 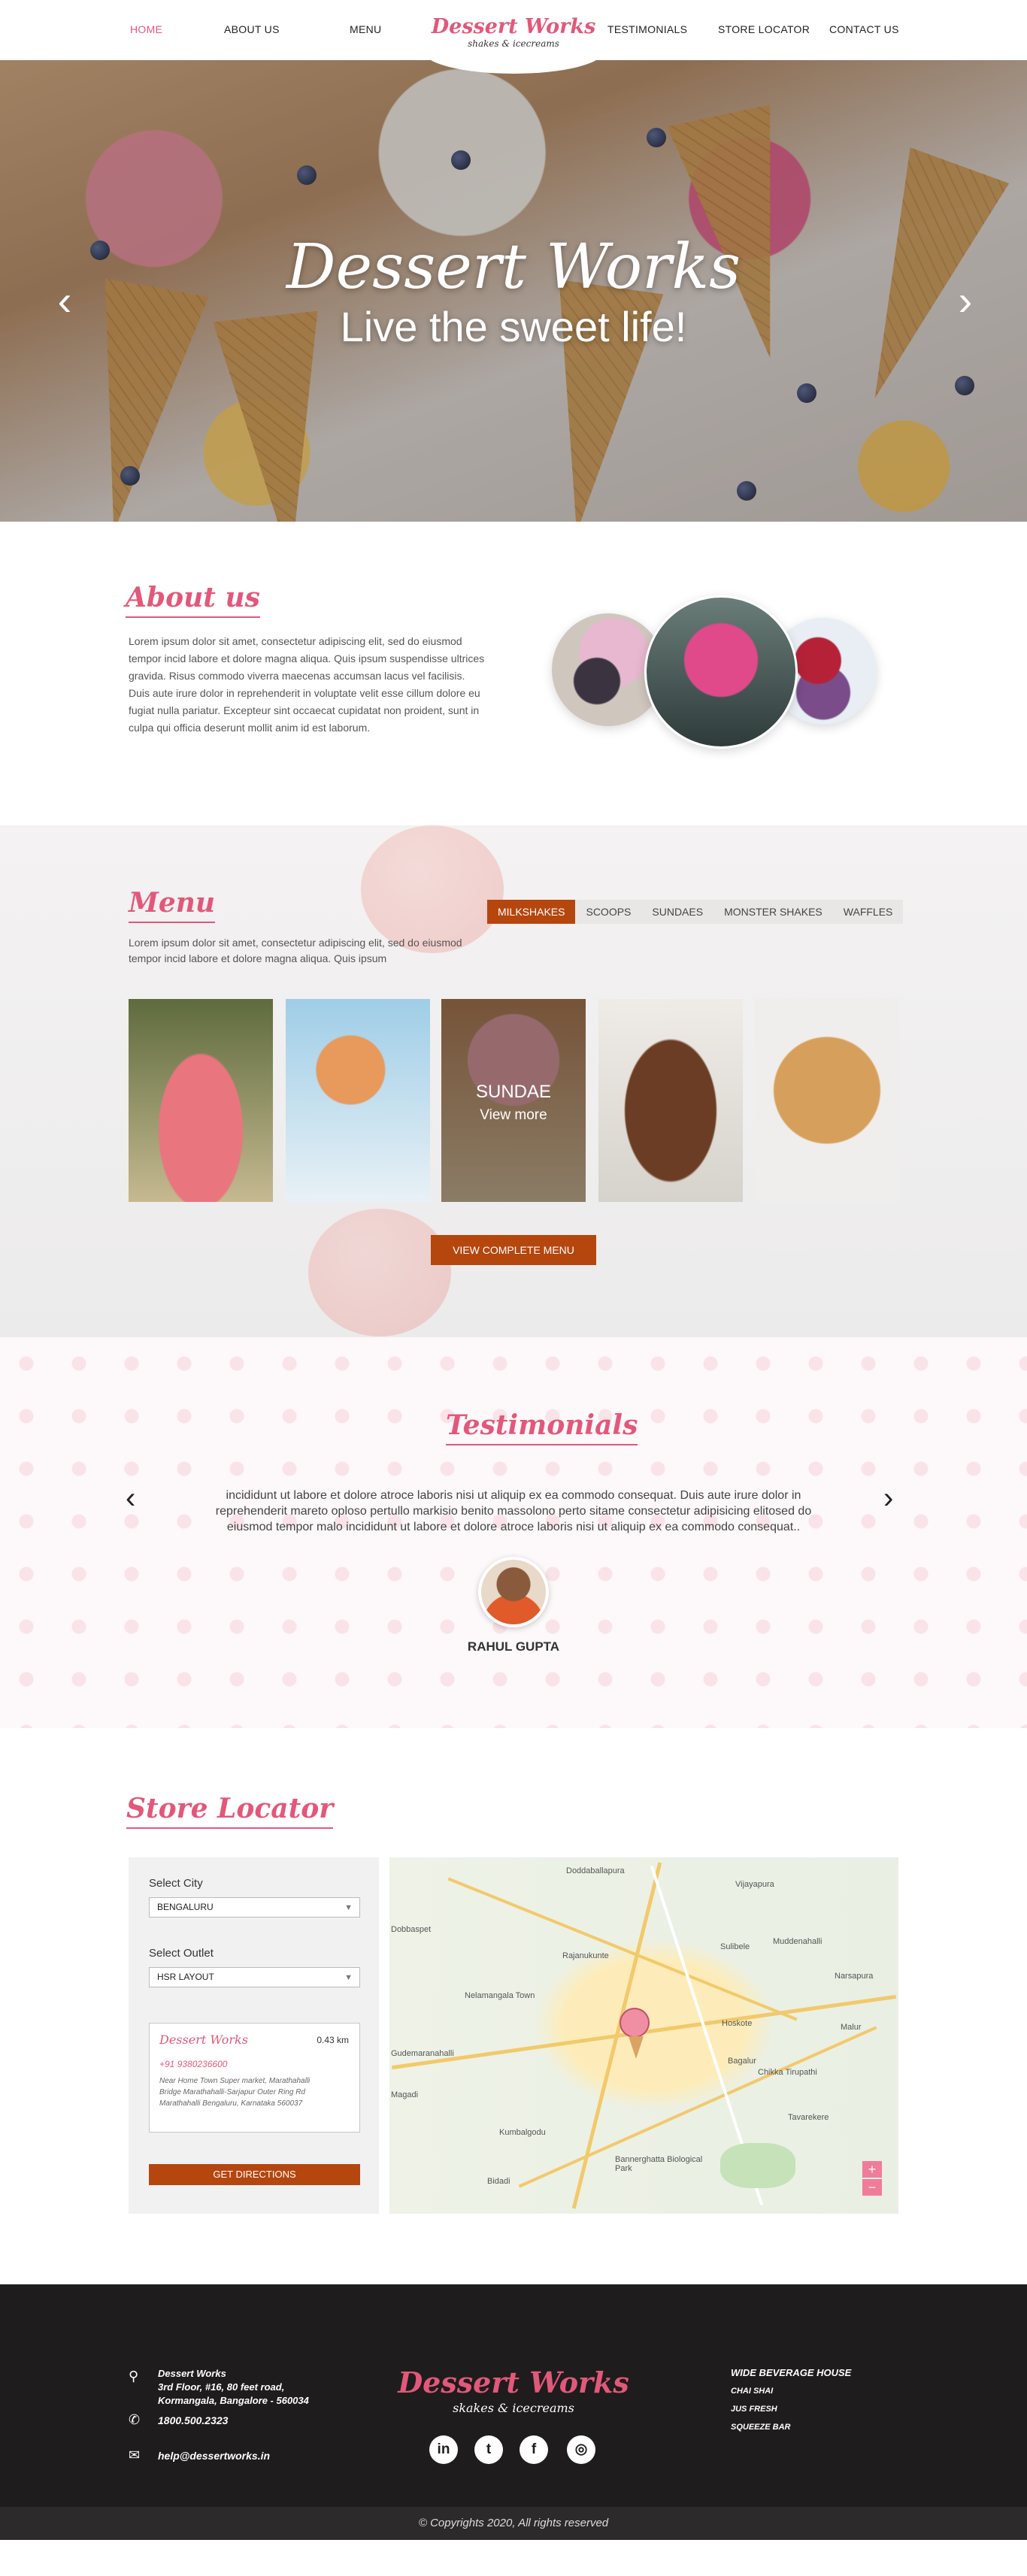 What do you see at coordinates (636, 2047) in the screenshot?
I see `cone-marker-icon` at bounding box center [636, 2047].